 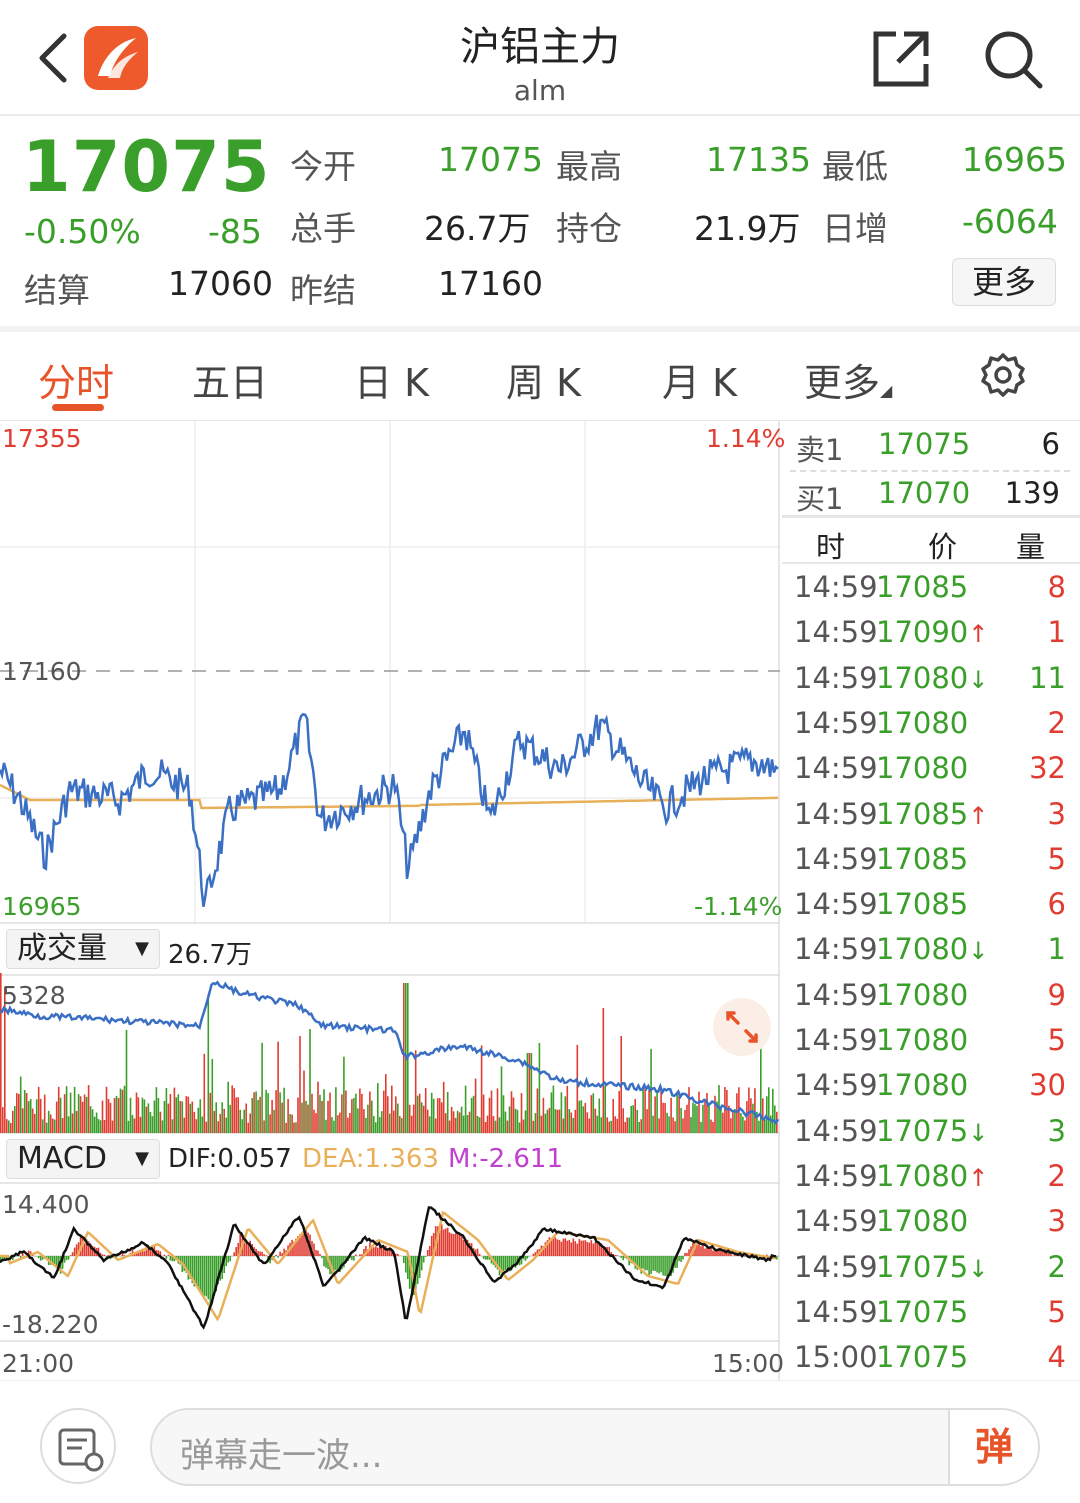 I want to click on settings-gear-icon, so click(x=1003, y=375).